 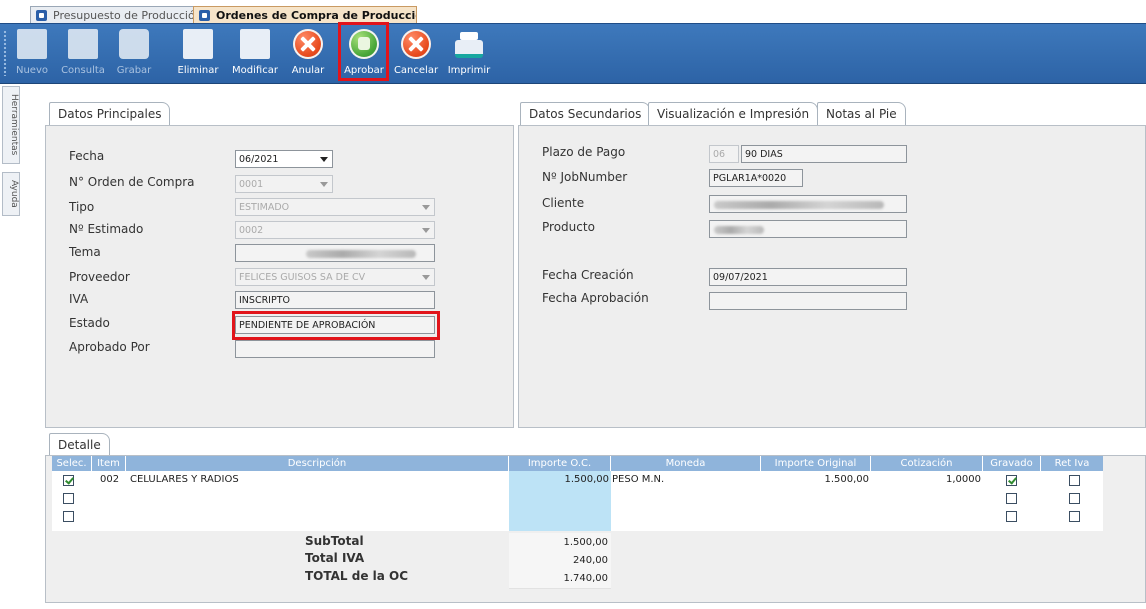 I want to click on cancelar-label: Cancelar, so click(x=416, y=70).